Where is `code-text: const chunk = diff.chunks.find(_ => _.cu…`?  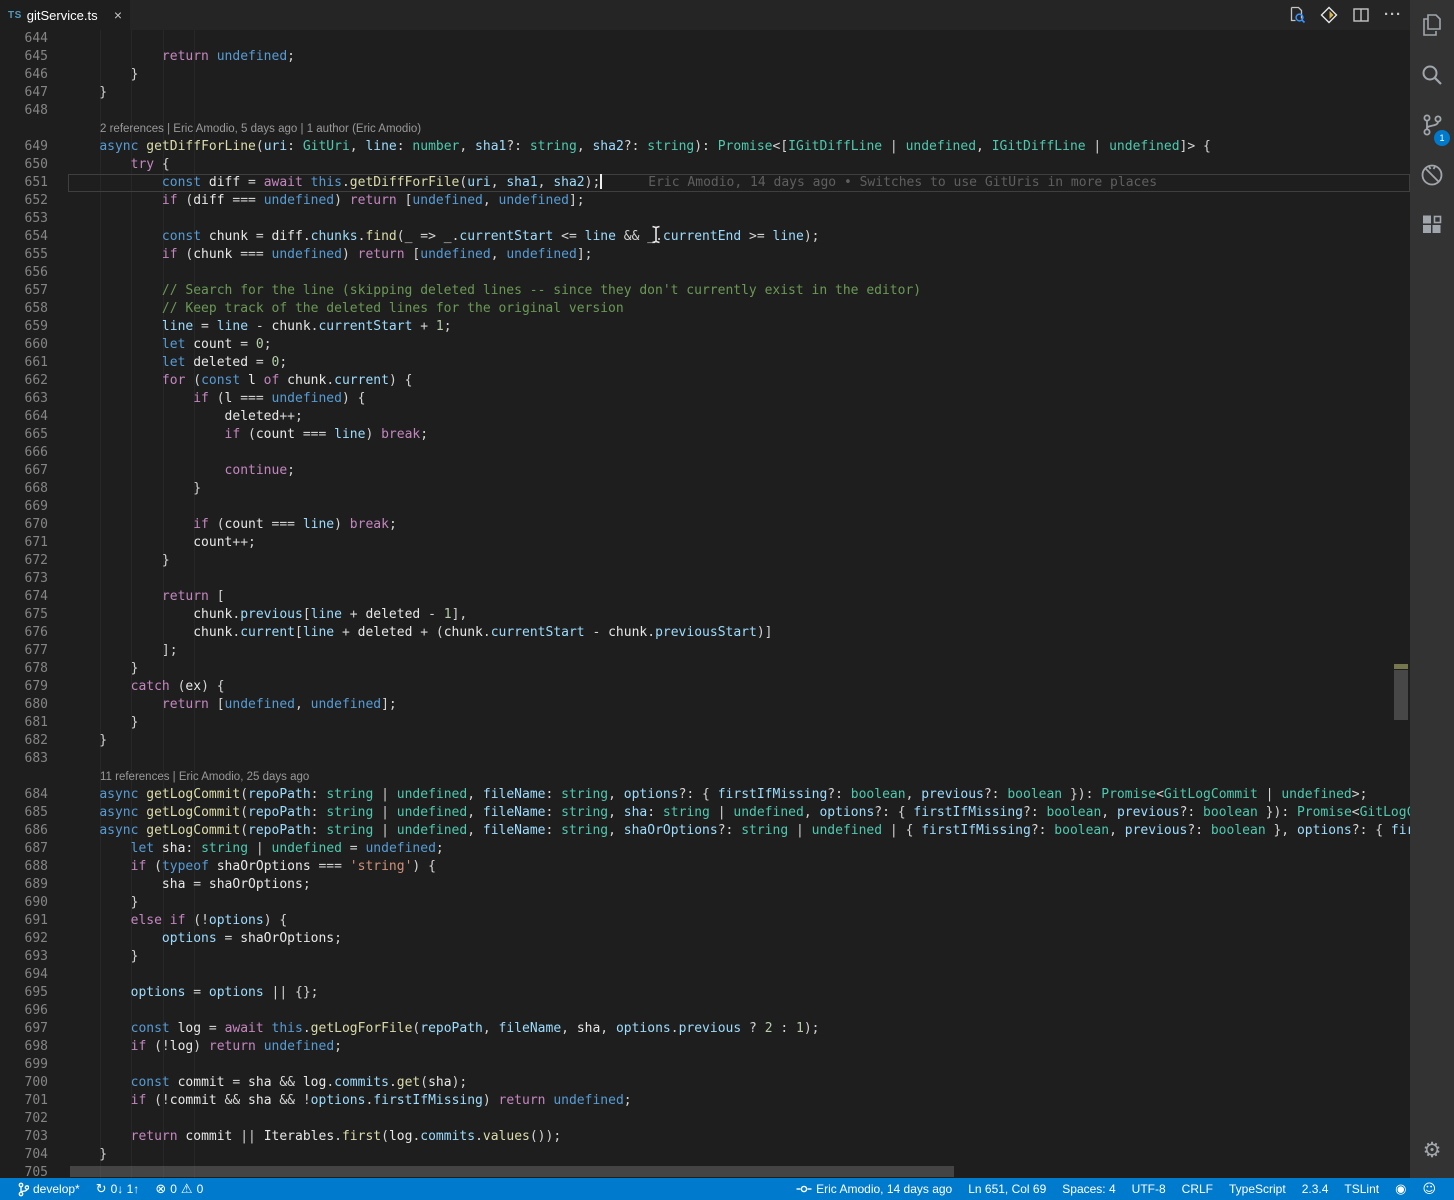
code-text: const chunk = diff.chunks.find(_ => _.cu… is located at coordinates (739, 237).